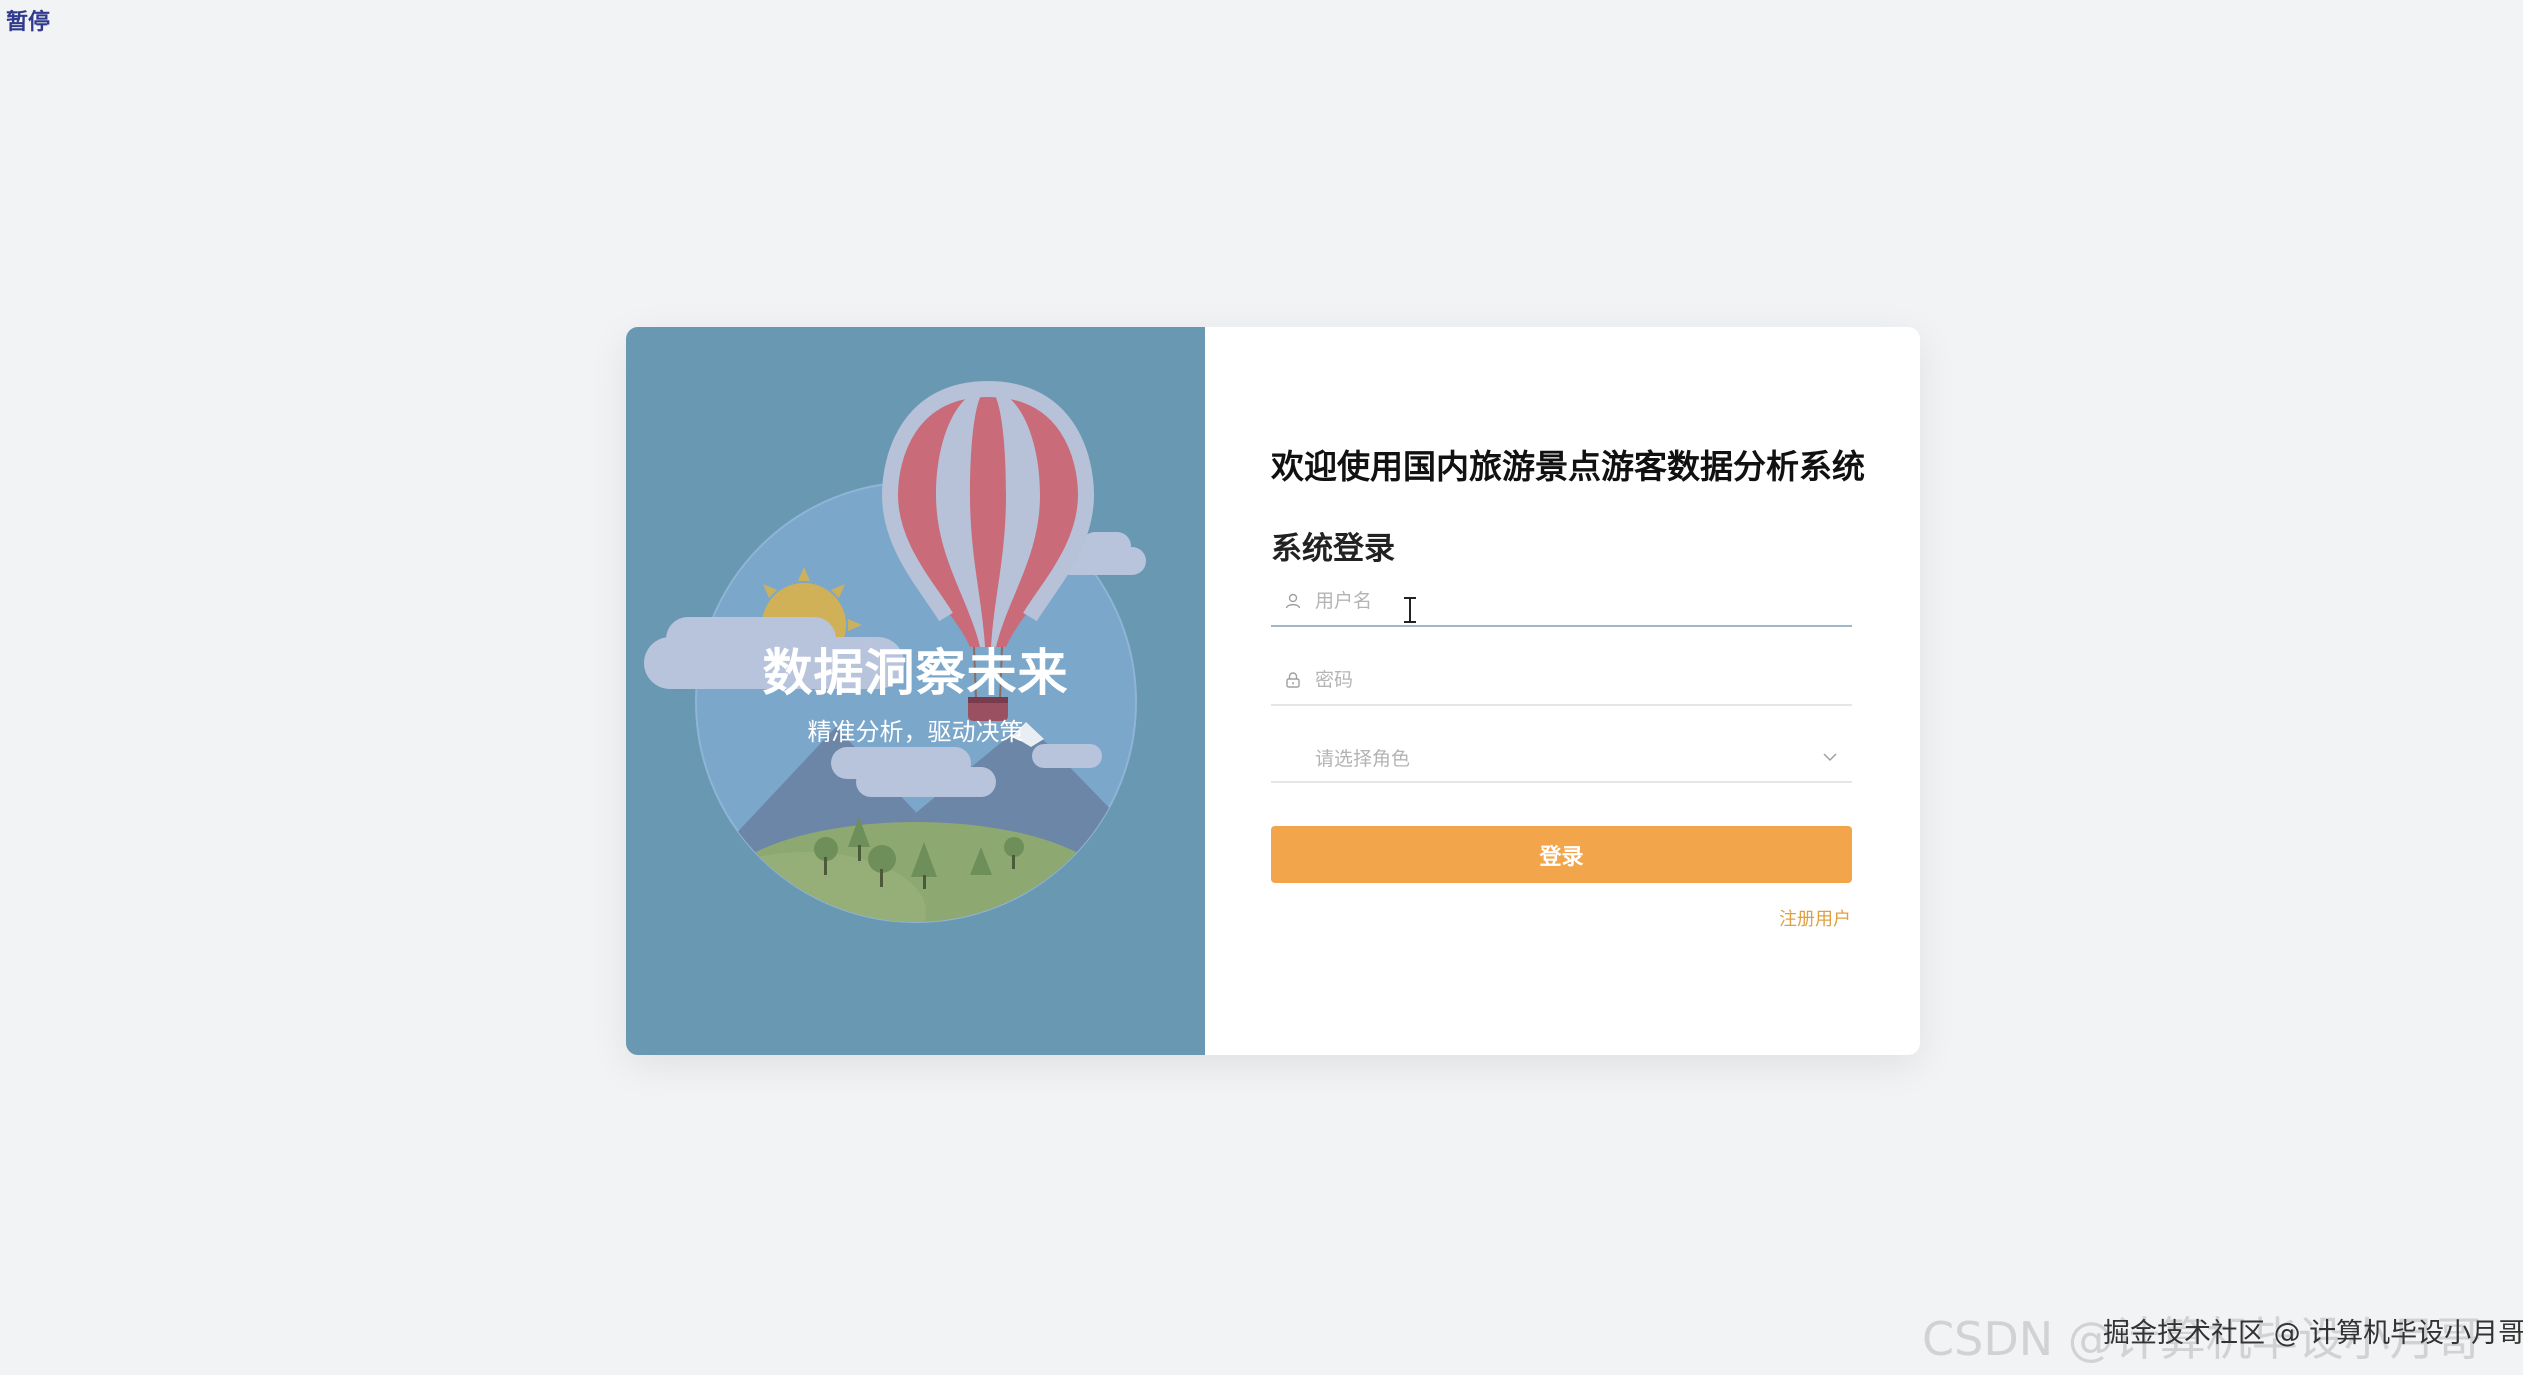 The width and height of the screenshot is (2523, 1375). What do you see at coordinates (1561, 854) in the screenshot?
I see `login-button: 登录` at bounding box center [1561, 854].